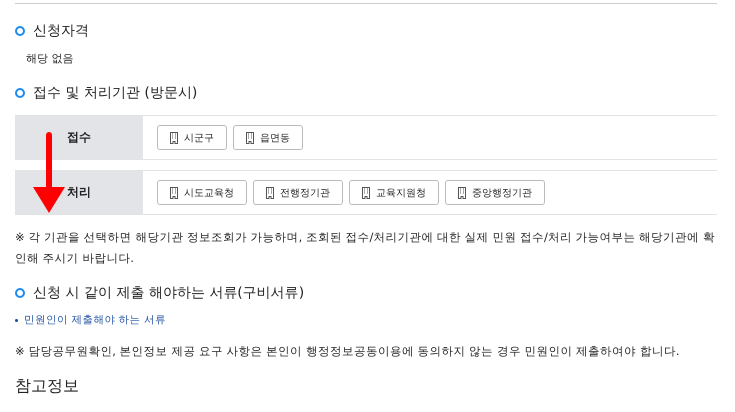 The width and height of the screenshot is (735, 412). What do you see at coordinates (394, 192) in the screenshot?
I see `agency-button: 교육지원청` at bounding box center [394, 192].